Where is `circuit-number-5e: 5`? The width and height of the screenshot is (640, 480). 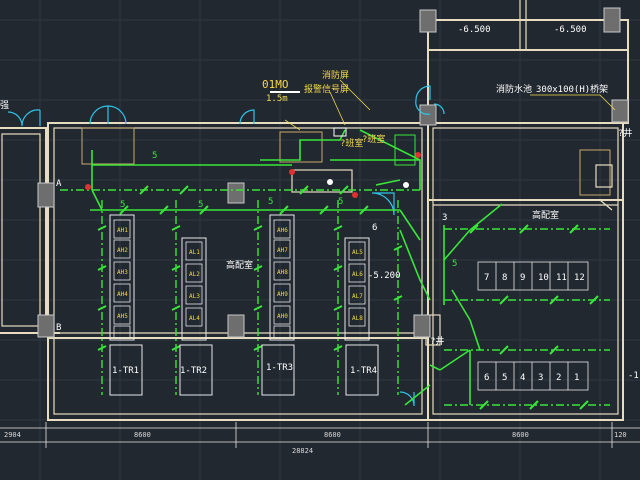 circuit-number-5e: 5 is located at coordinates (340, 202).